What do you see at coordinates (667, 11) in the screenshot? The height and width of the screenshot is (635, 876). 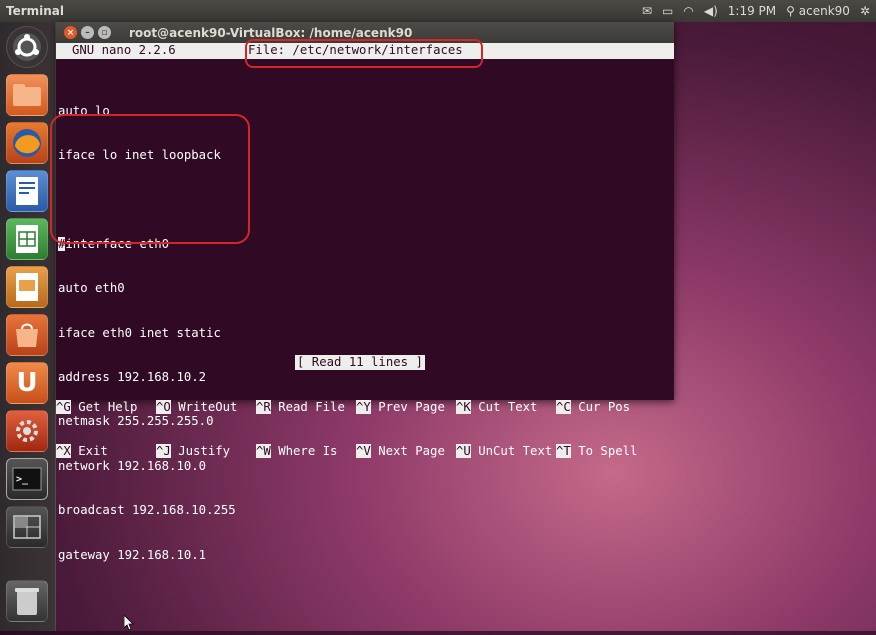 I see `battery-icon: ▭` at bounding box center [667, 11].